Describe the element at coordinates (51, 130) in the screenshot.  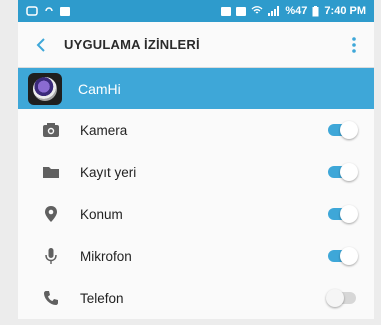
I see `camera-icon` at that location.